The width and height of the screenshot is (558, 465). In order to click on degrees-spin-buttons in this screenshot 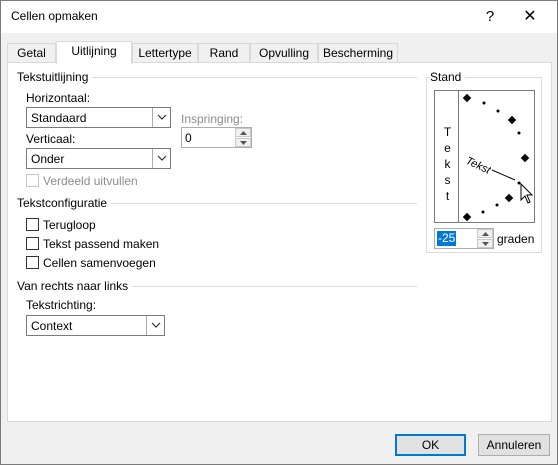, I will do `click(485, 238)`.